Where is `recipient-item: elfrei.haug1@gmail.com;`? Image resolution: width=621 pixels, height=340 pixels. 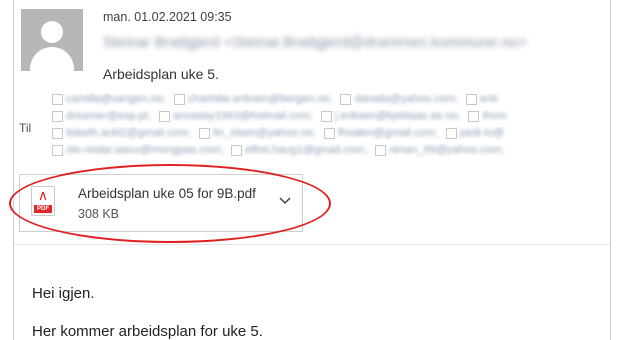
recipient-item: elfrei.haug1@gmail.com; is located at coordinates (299, 150).